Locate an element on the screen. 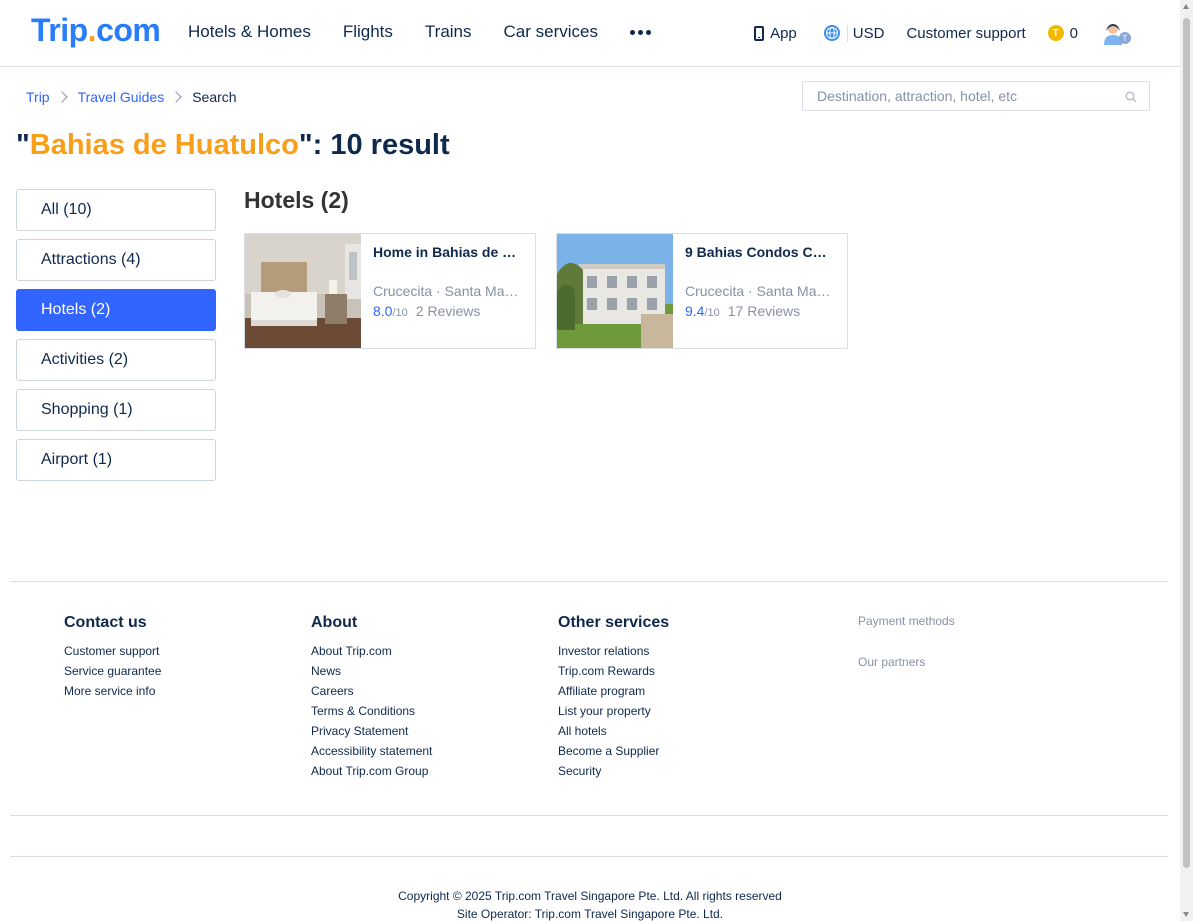  breadcrumb-travel-guides: Travel Guides is located at coordinates (121, 97).